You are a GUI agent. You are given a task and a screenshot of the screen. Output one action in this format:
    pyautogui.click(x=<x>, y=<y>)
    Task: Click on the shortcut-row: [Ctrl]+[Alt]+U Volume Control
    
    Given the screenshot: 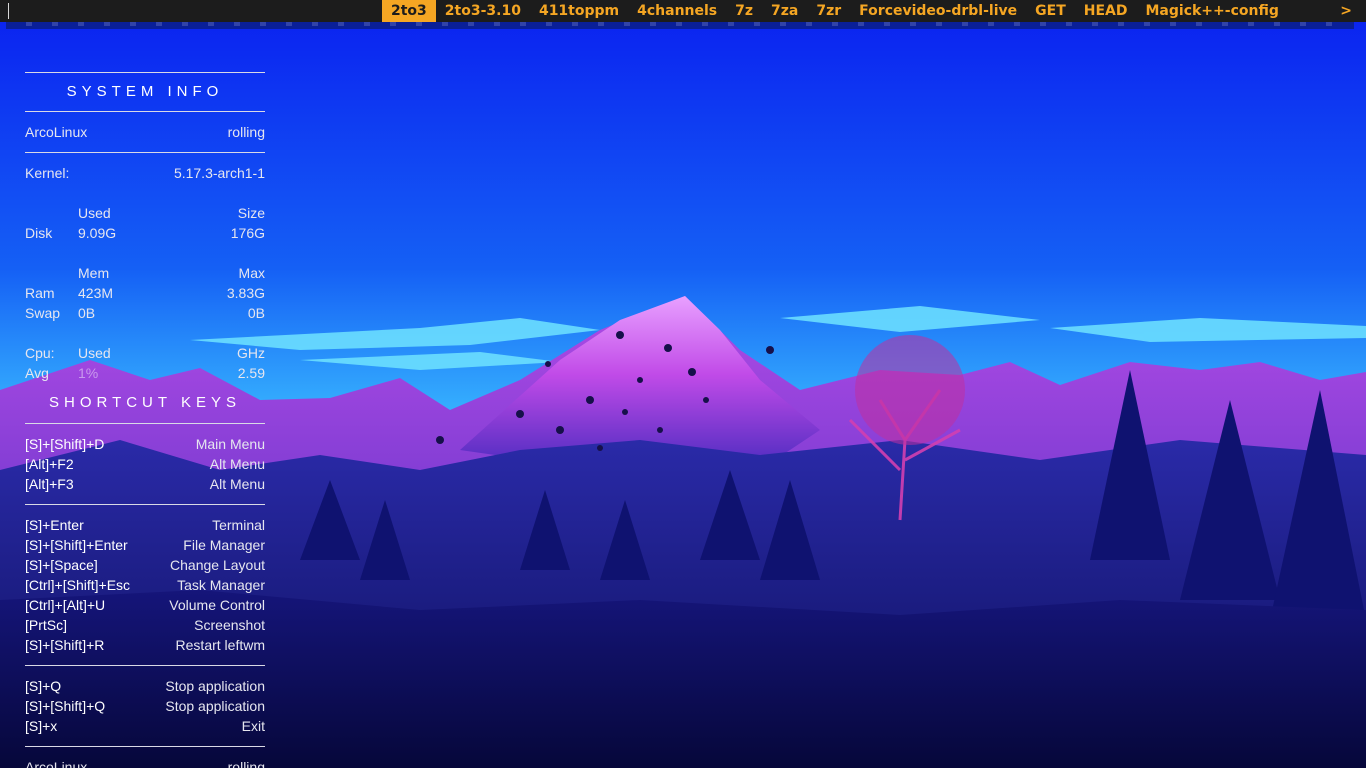 What is the action you would take?
    pyautogui.click(x=145, y=605)
    